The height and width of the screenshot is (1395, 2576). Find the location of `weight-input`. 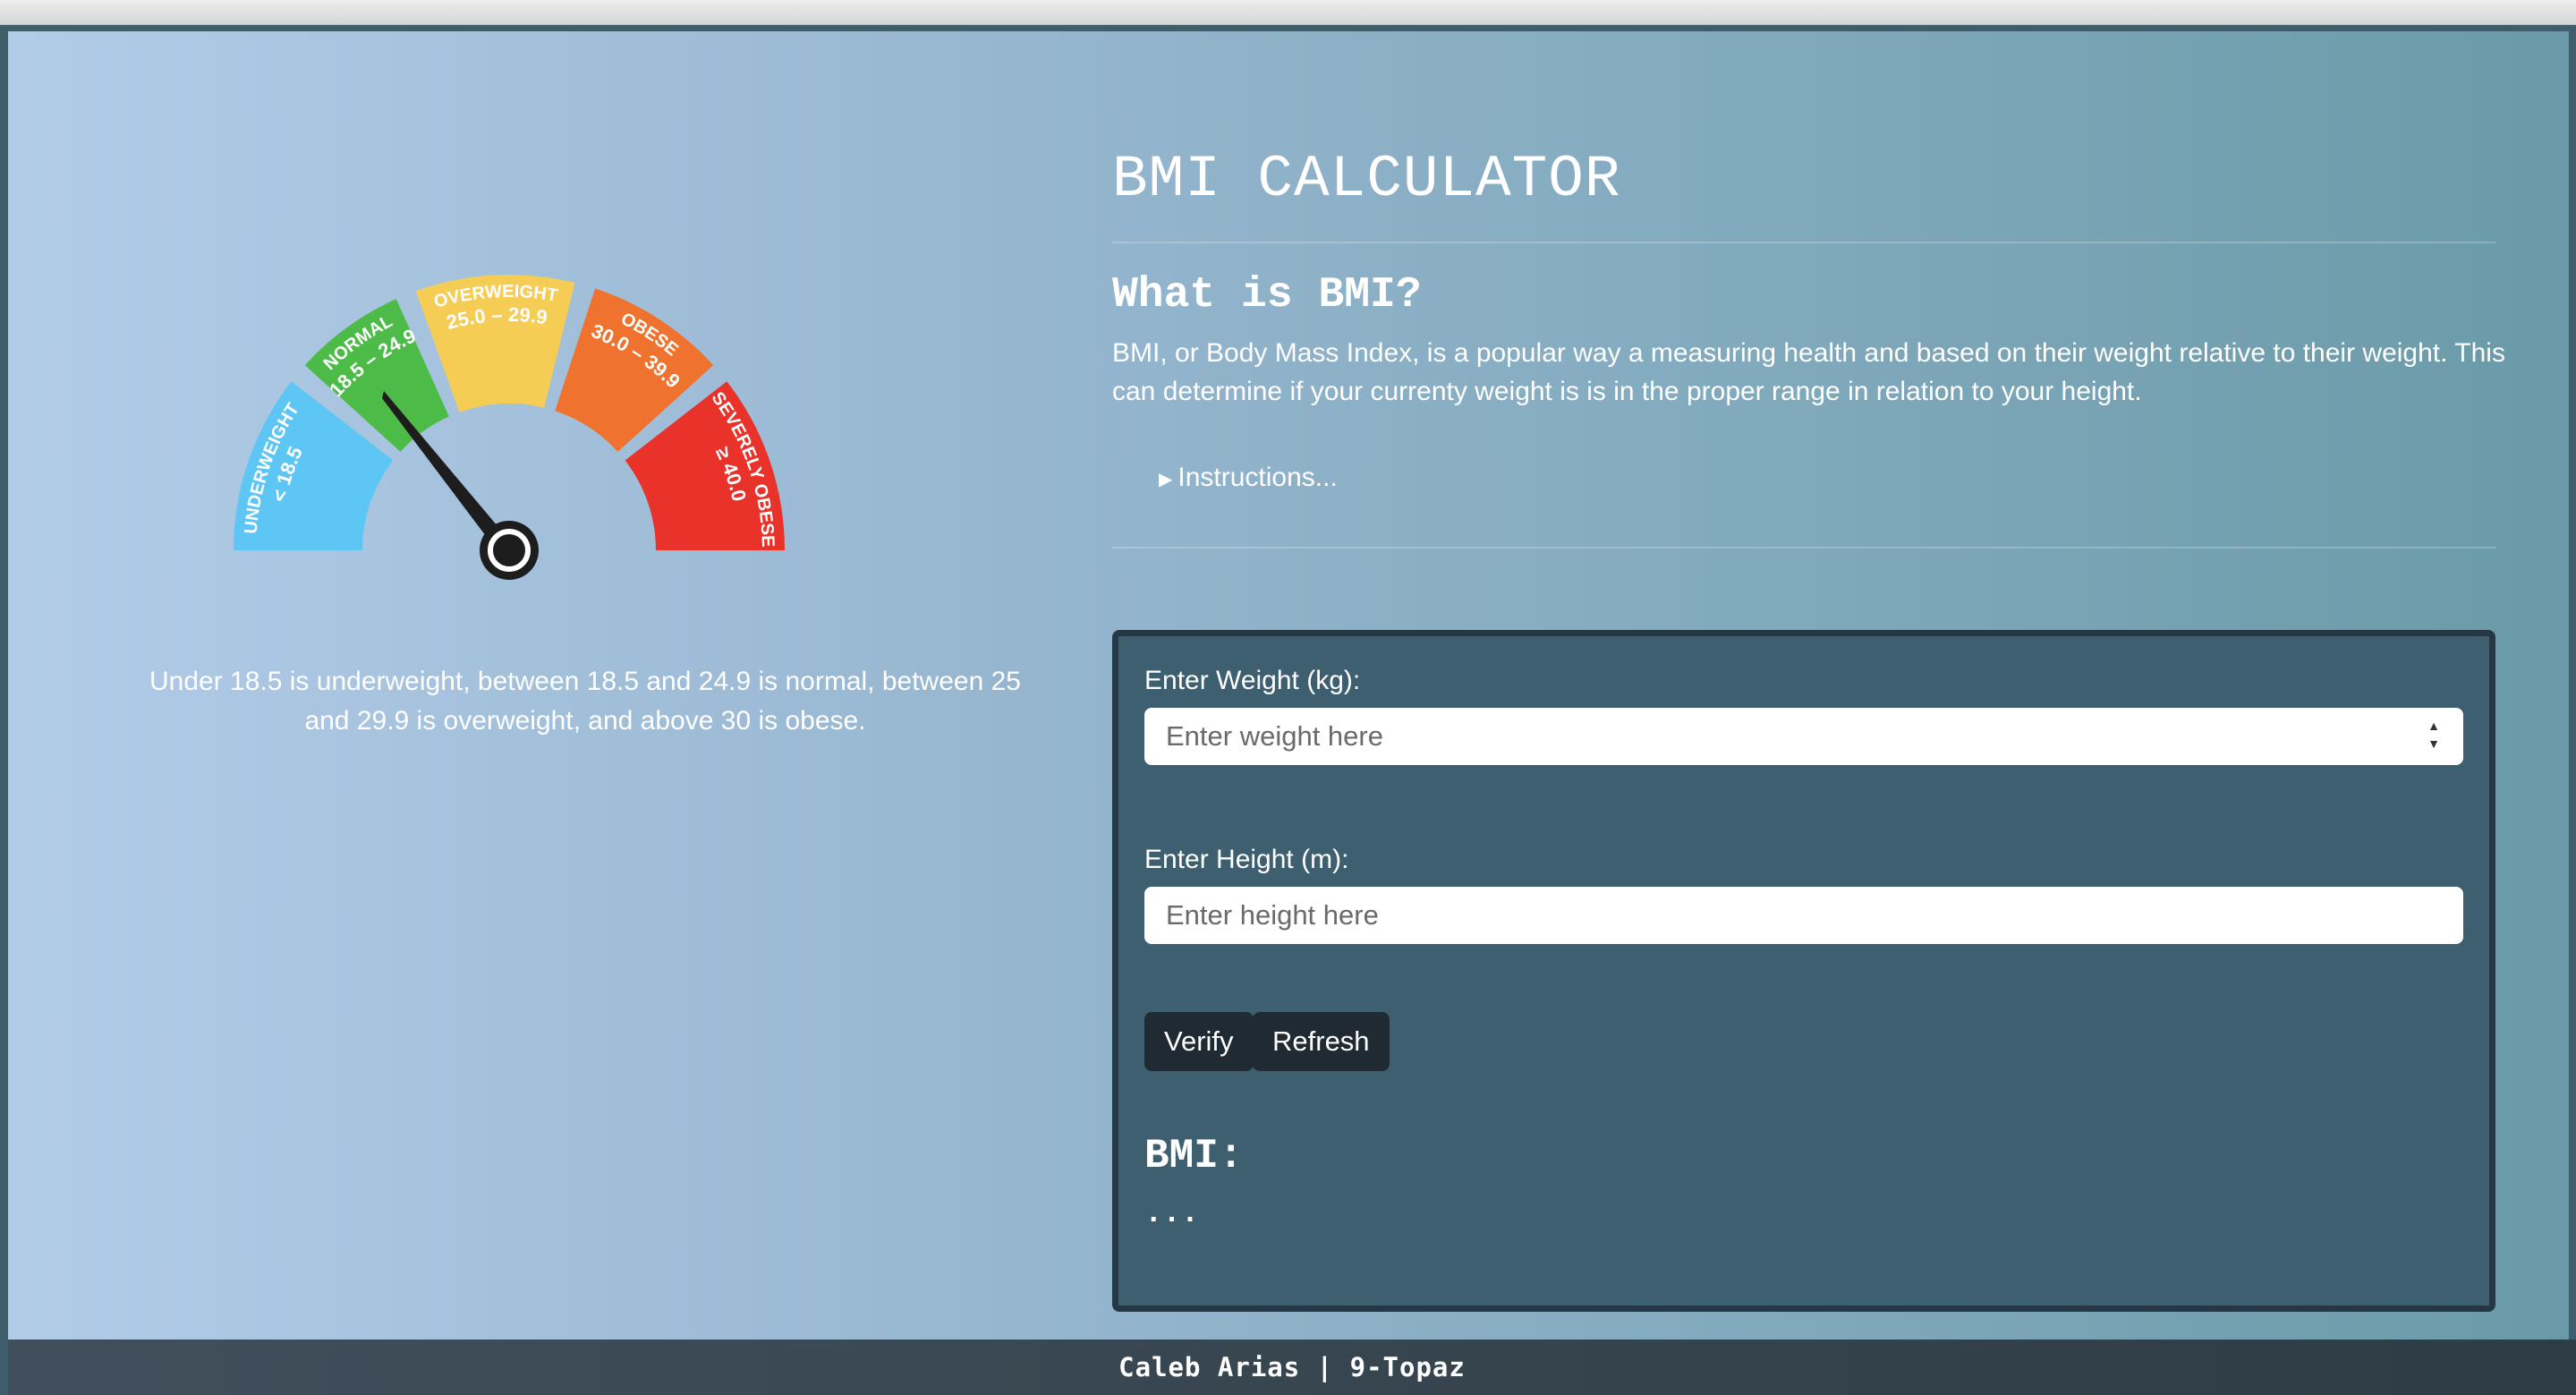

weight-input is located at coordinates (1804, 736).